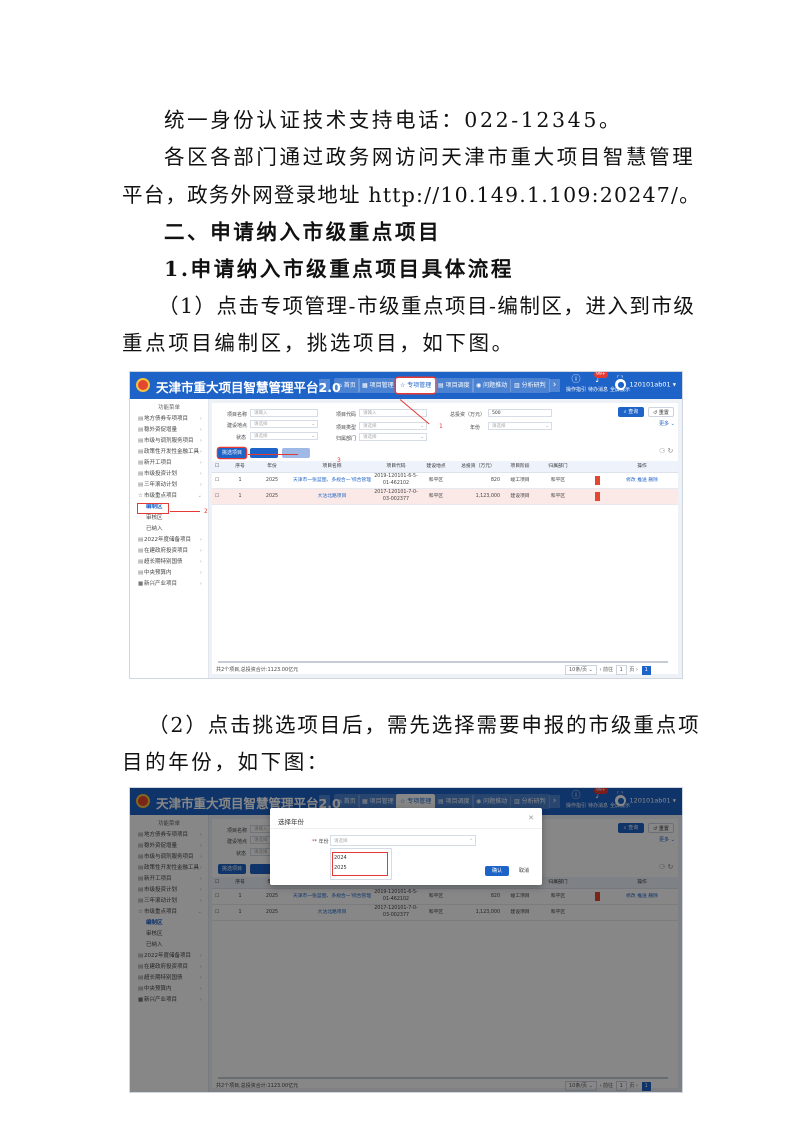  Describe the element at coordinates (217, 466) in the screenshot. I see `select-all-checkbox: ☐` at that location.